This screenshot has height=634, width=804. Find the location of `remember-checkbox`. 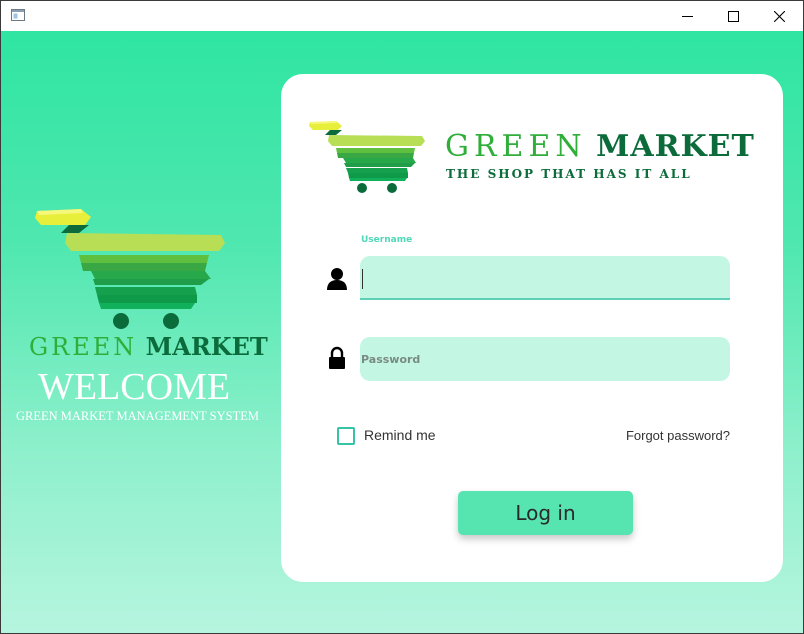

remember-checkbox is located at coordinates (346, 436).